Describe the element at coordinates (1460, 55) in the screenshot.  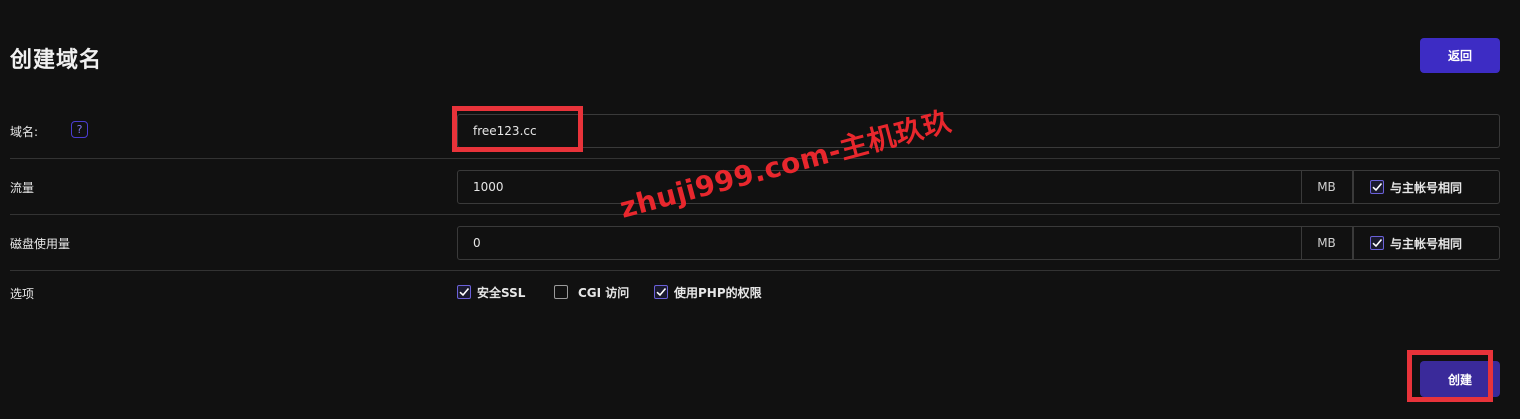
I see `back-button: 返回` at that location.